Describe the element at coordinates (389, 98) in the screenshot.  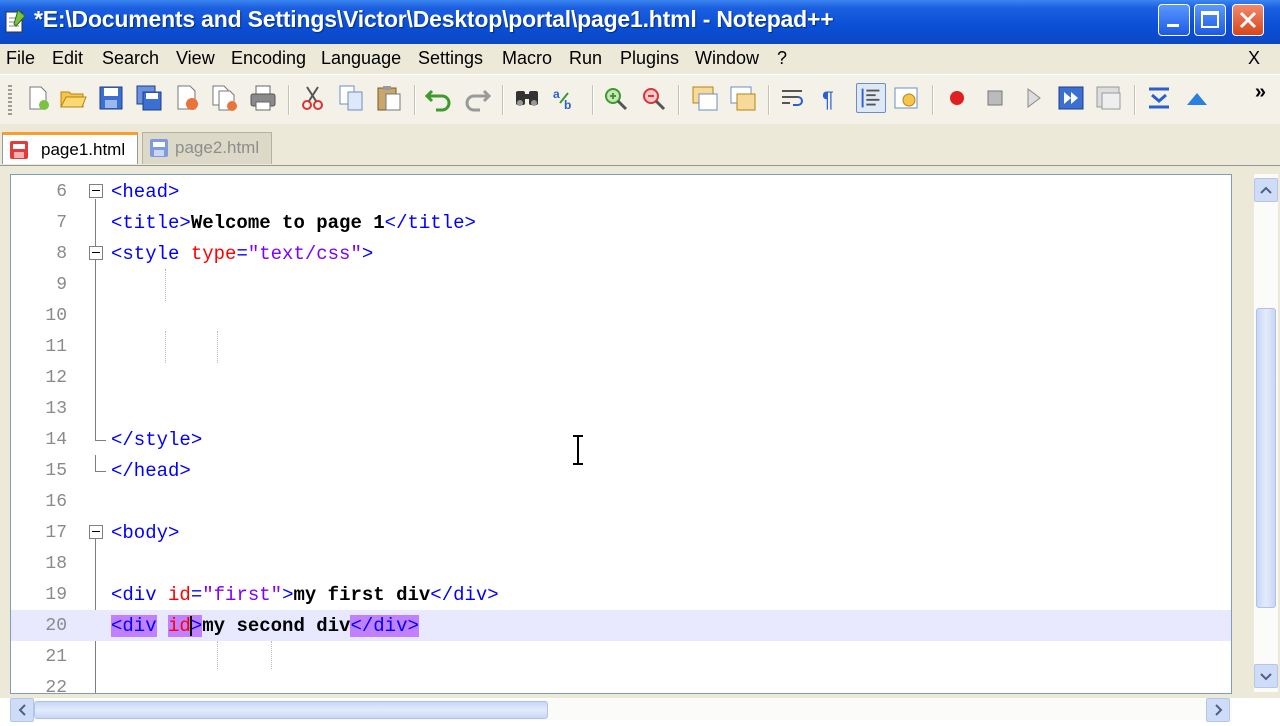
I see `paste-icon` at that location.